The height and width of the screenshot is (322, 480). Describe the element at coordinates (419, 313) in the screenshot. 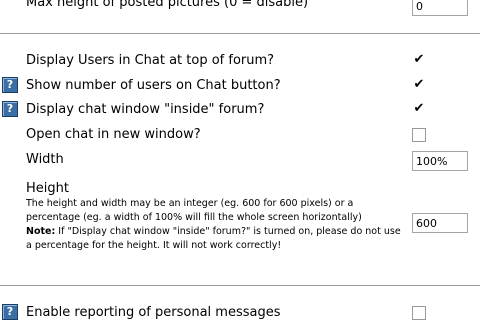

I see `enable-reporting-checkbox` at that location.